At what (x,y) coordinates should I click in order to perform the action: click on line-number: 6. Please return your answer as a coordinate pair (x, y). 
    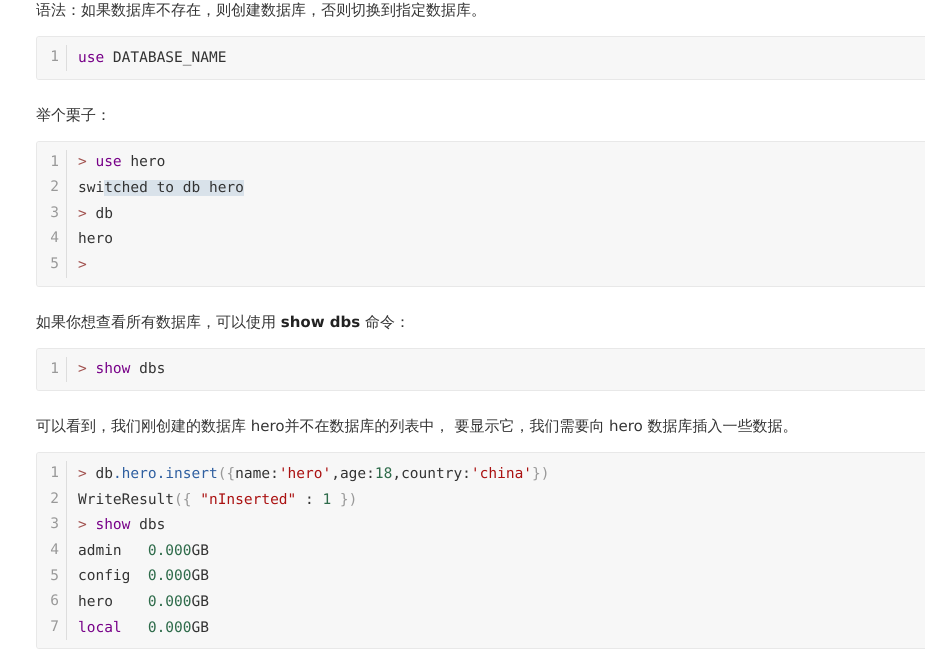
    Looking at the image, I should click on (52, 602).